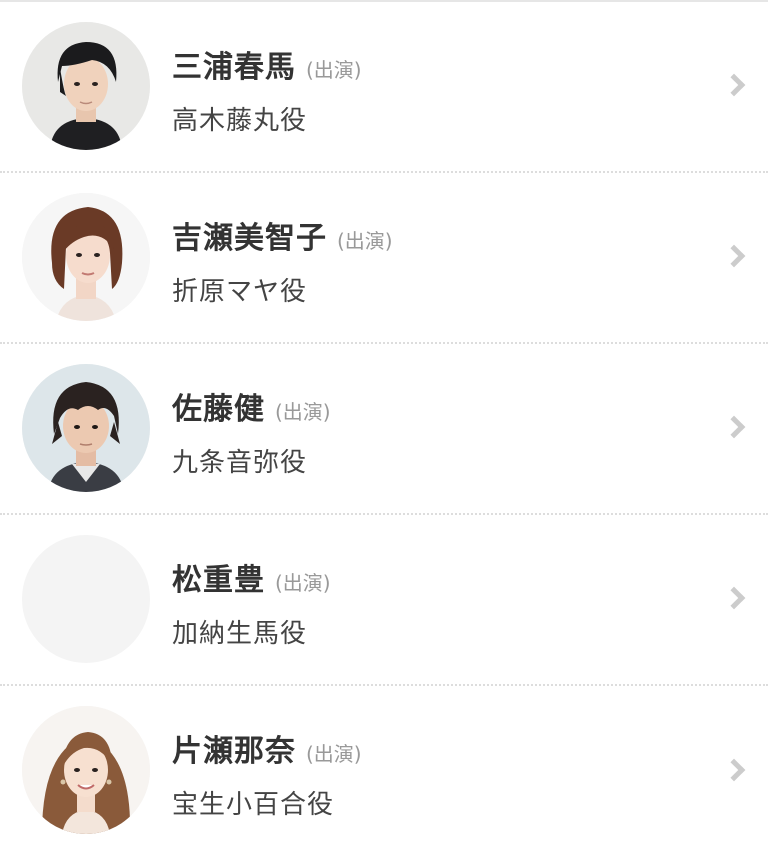 The width and height of the screenshot is (768, 857). Describe the element at coordinates (234, 751) in the screenshot. I see `actor-name: 片瀬那奈` at that location.